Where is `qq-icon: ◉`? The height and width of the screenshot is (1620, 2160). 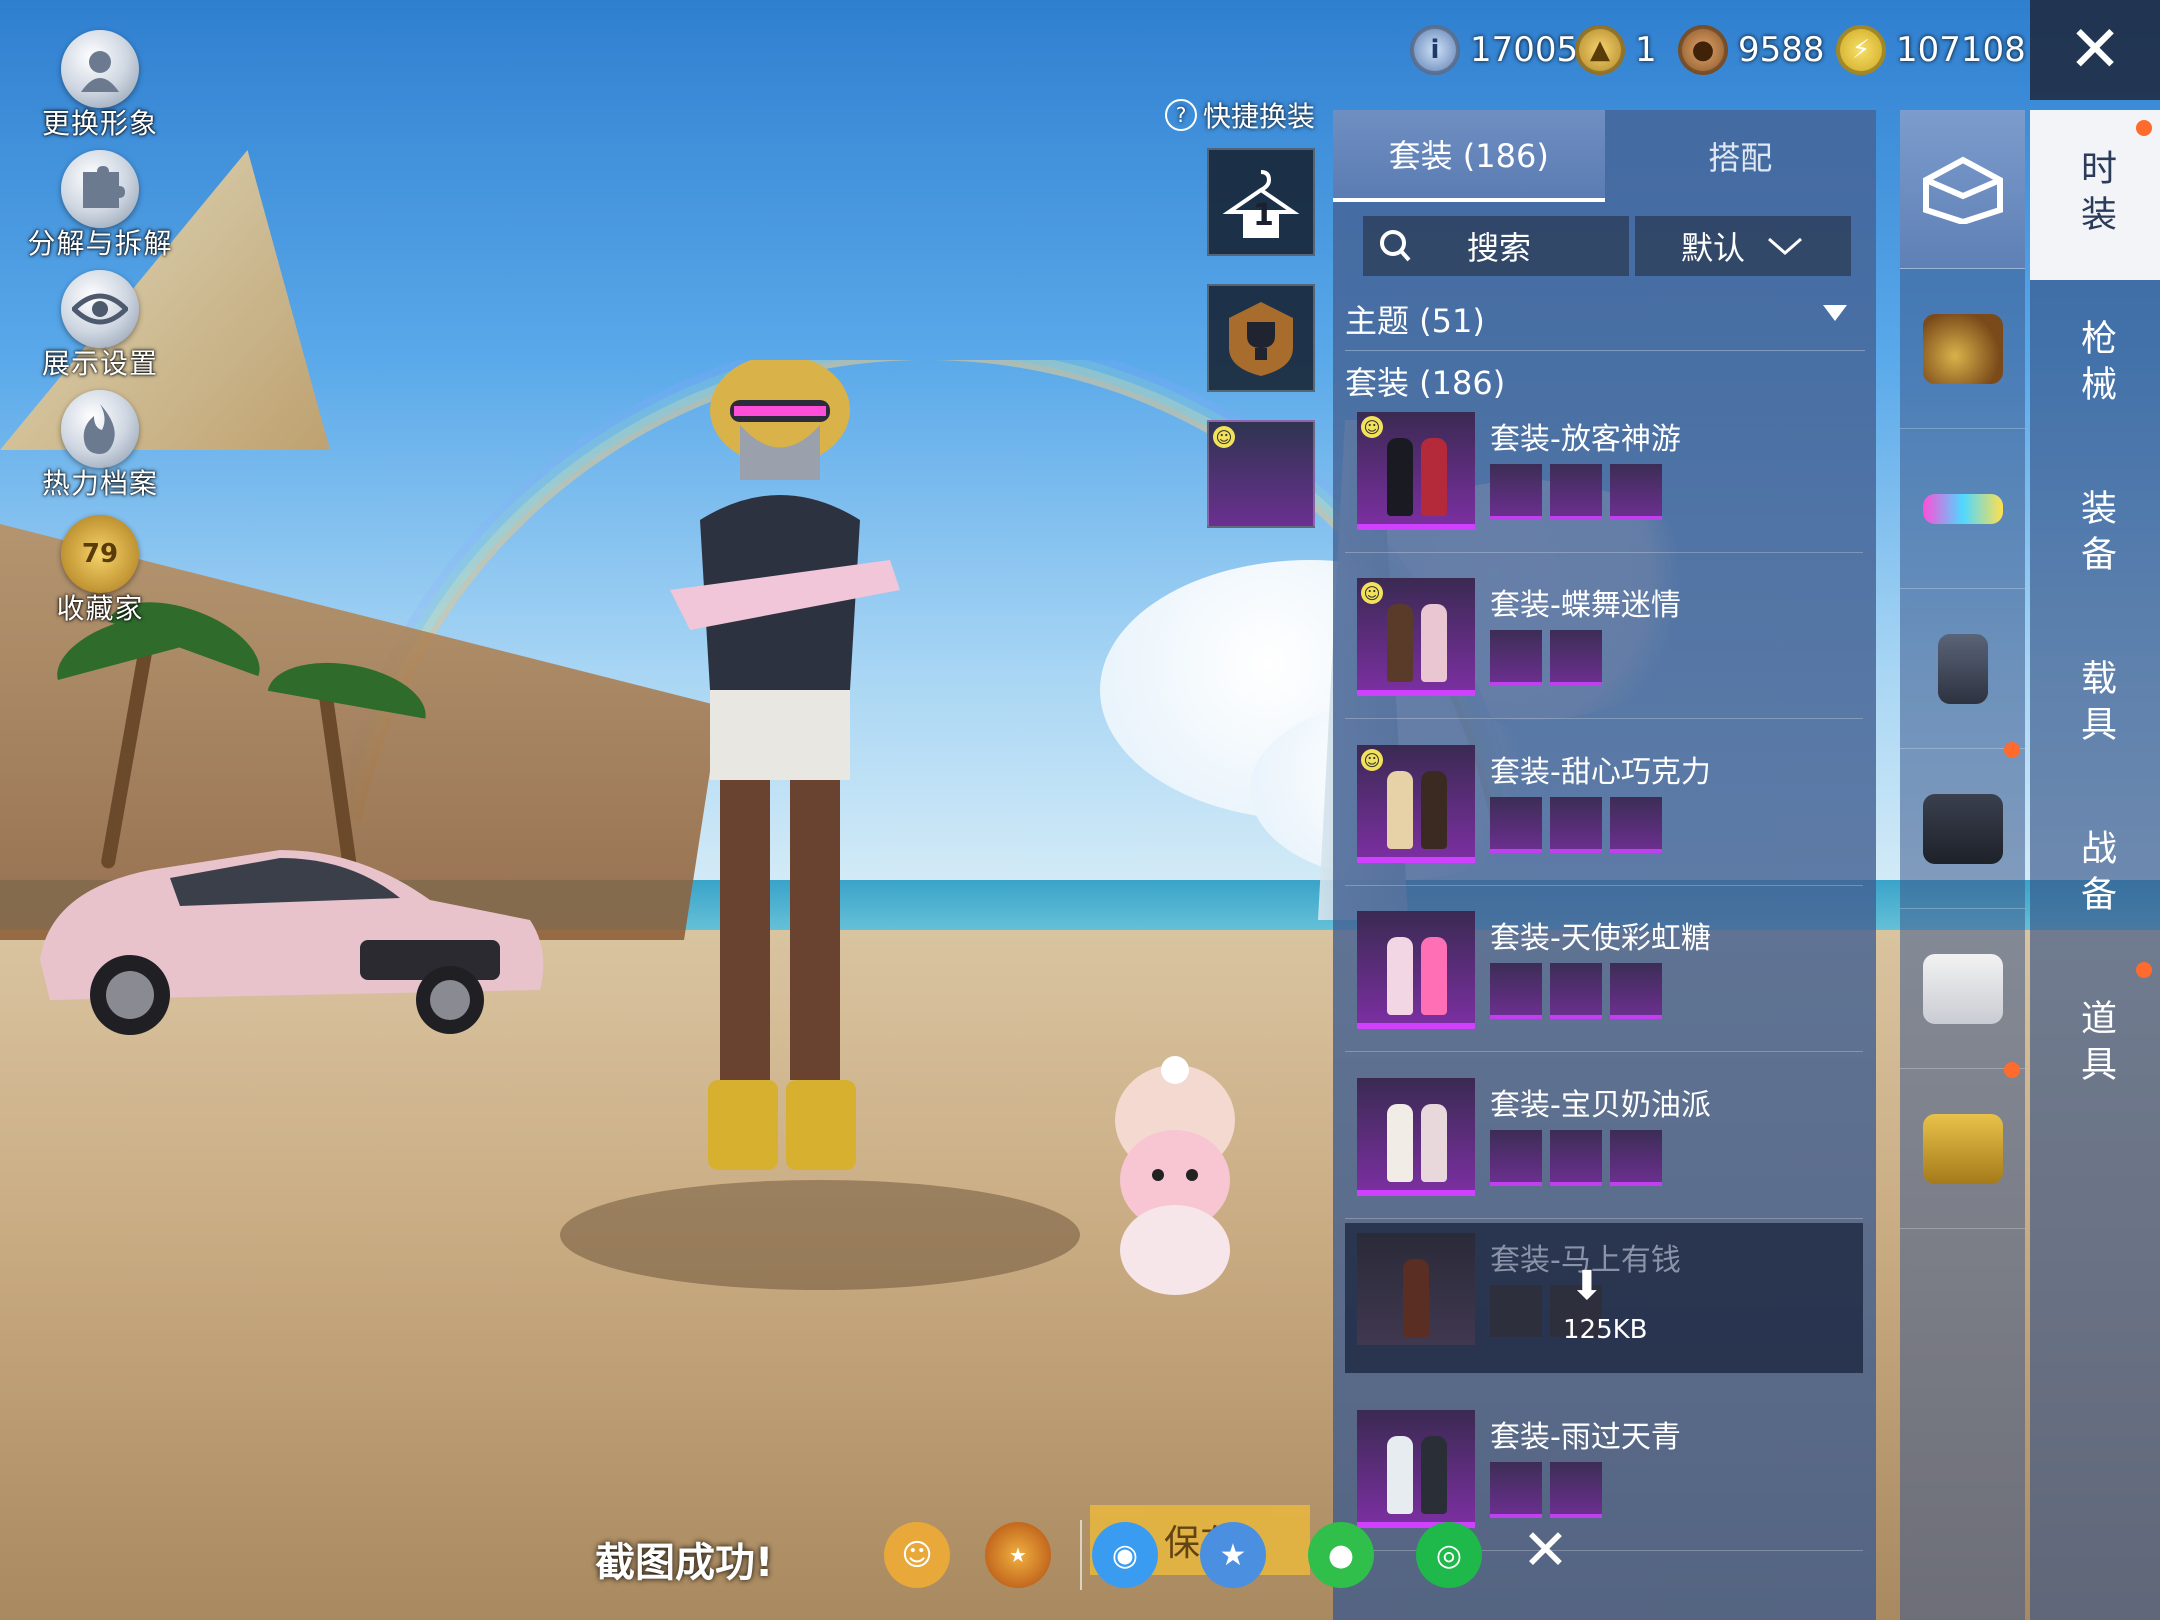
qq-icon: ◉ is located at coordinates (1125, 1555).